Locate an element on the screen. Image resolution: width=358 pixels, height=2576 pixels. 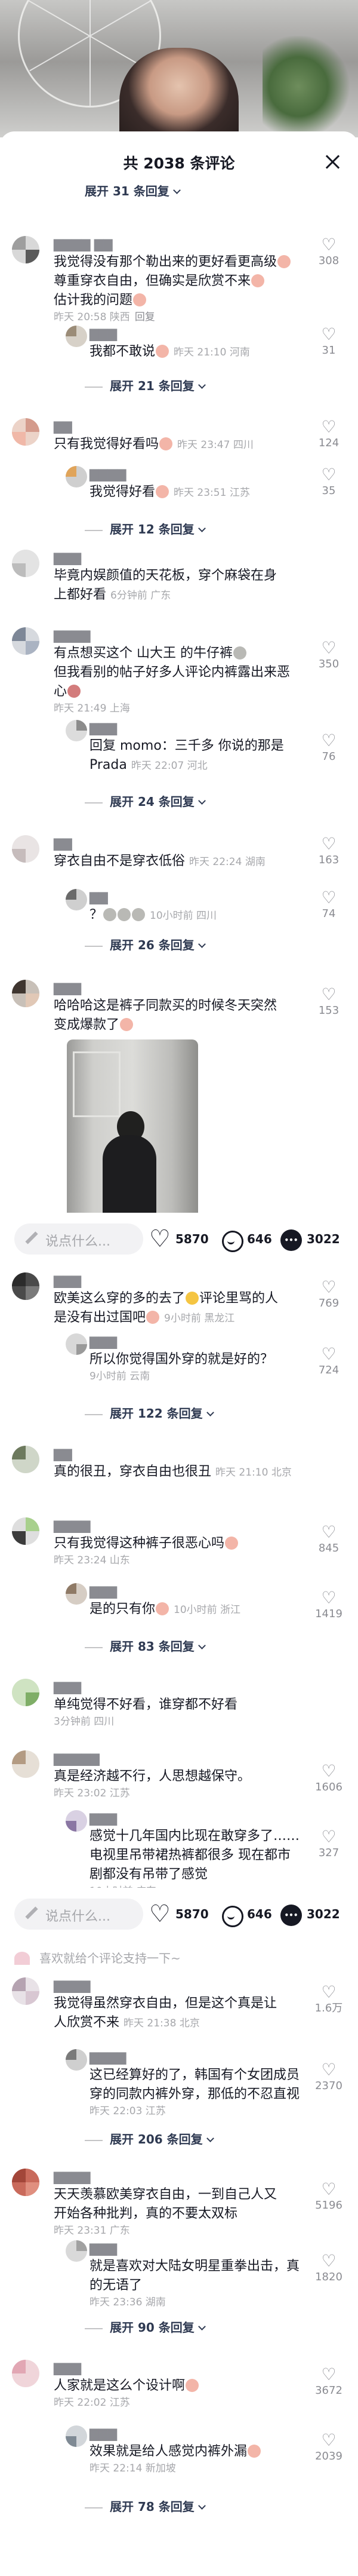
like-button: ♡ 163 is located at coordinates (329, 851).